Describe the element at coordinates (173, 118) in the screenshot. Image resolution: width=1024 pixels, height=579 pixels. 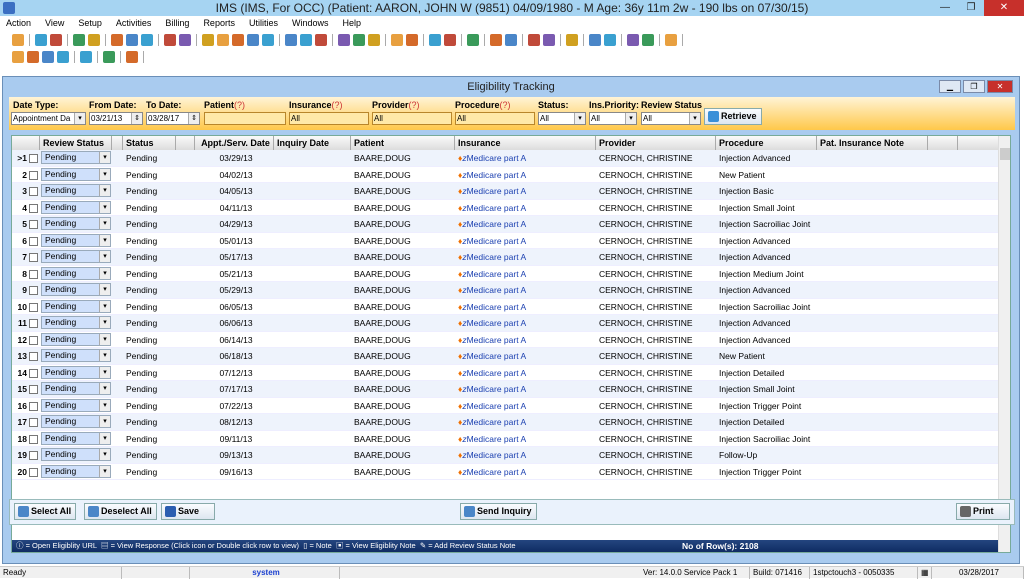
I see `to-date-input: 03/28/17 ⇕` at that location.